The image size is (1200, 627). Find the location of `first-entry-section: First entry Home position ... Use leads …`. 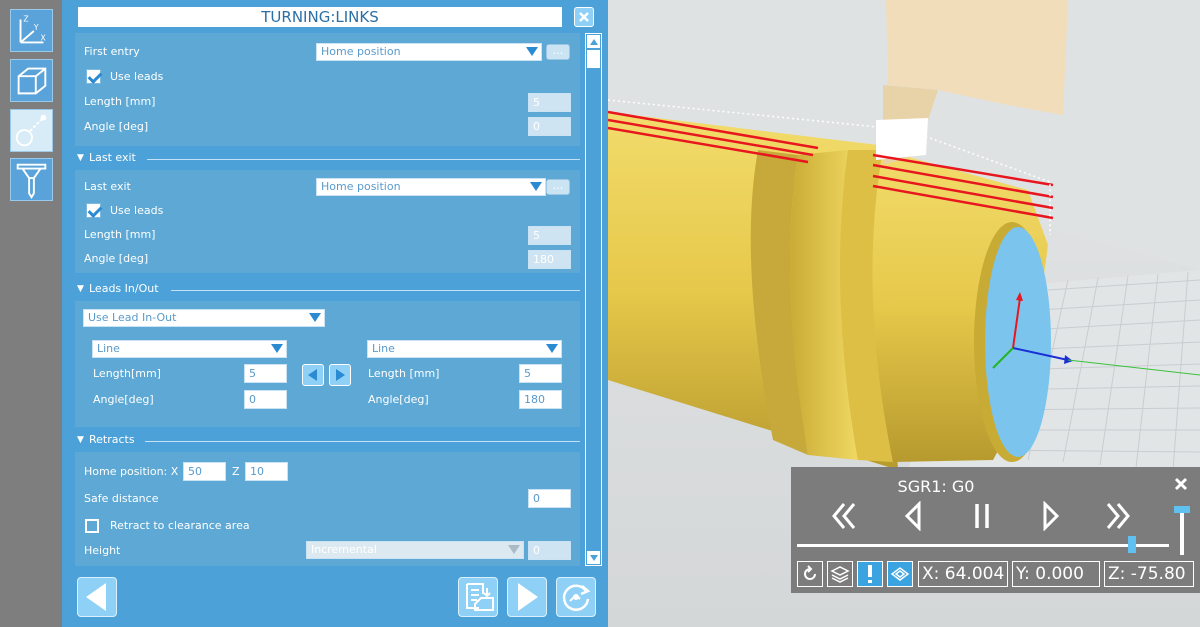

first-entry-section: First entry Home position ... Use leads … is located at coordinates (327, 89).